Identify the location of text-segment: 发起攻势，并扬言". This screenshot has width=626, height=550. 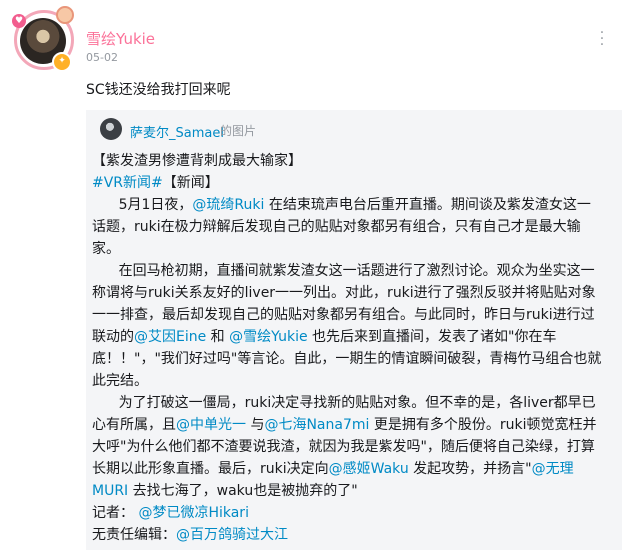
(470, 469).